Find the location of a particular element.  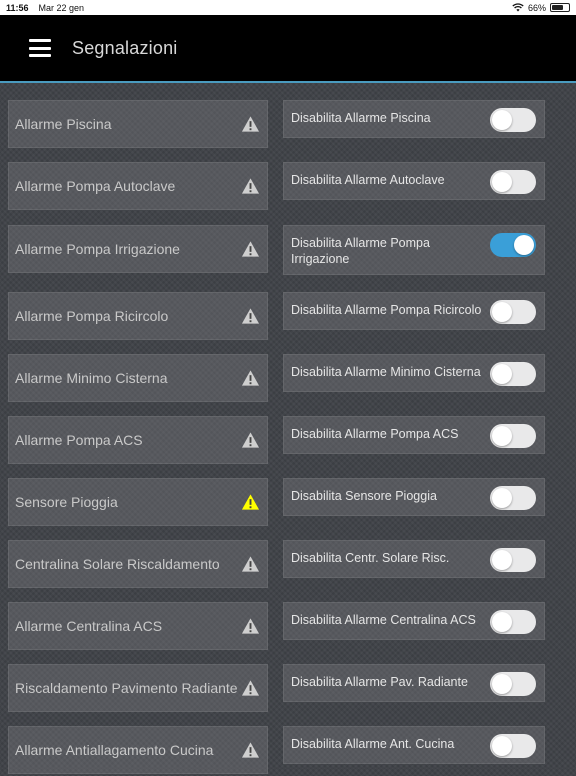

disable-tile: Disabilita Allarme Pompa Irrigazione is located at coordinates (414, 250).